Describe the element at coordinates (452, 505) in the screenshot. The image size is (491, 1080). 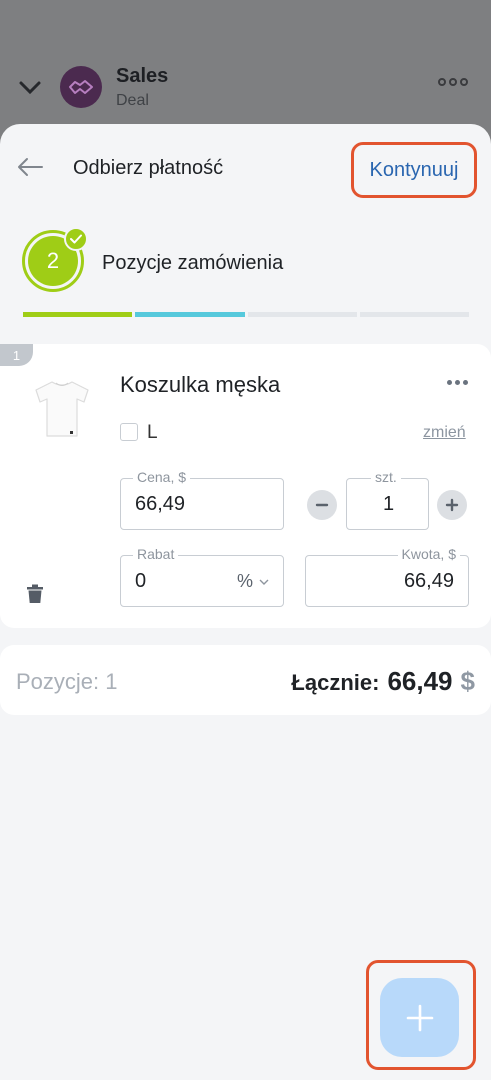
I see `increase-quantity-button` at that location.